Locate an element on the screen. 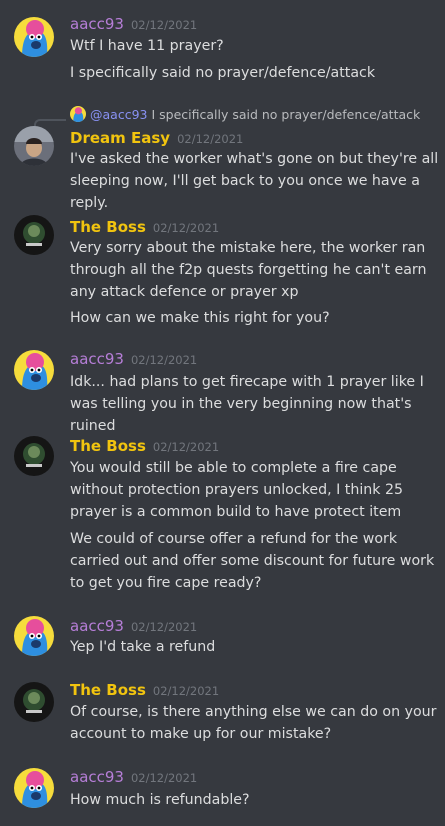 This screenshot has height=826, width=445. message-text: Wtf I have 11 prayer? is located at coordinates (147, 46).